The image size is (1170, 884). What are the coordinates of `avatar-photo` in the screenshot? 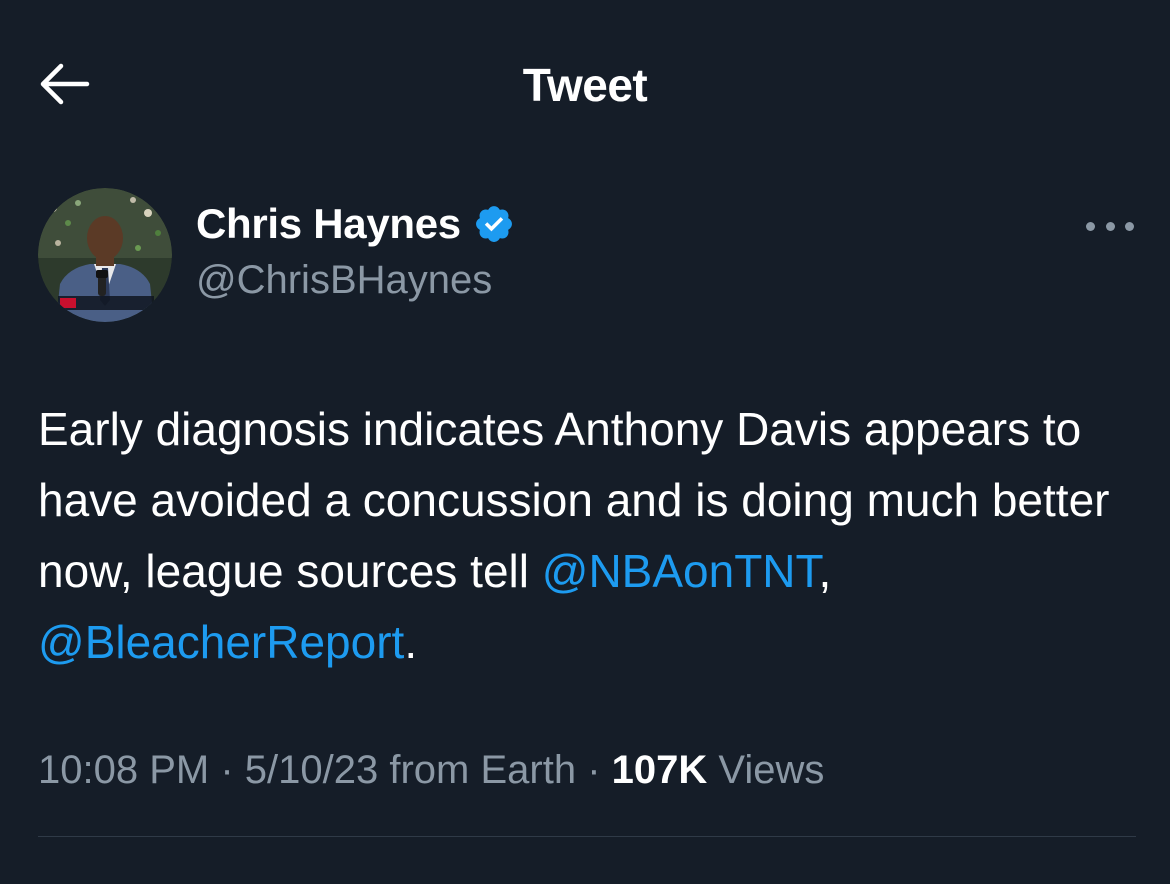 It's located at (105, 255).